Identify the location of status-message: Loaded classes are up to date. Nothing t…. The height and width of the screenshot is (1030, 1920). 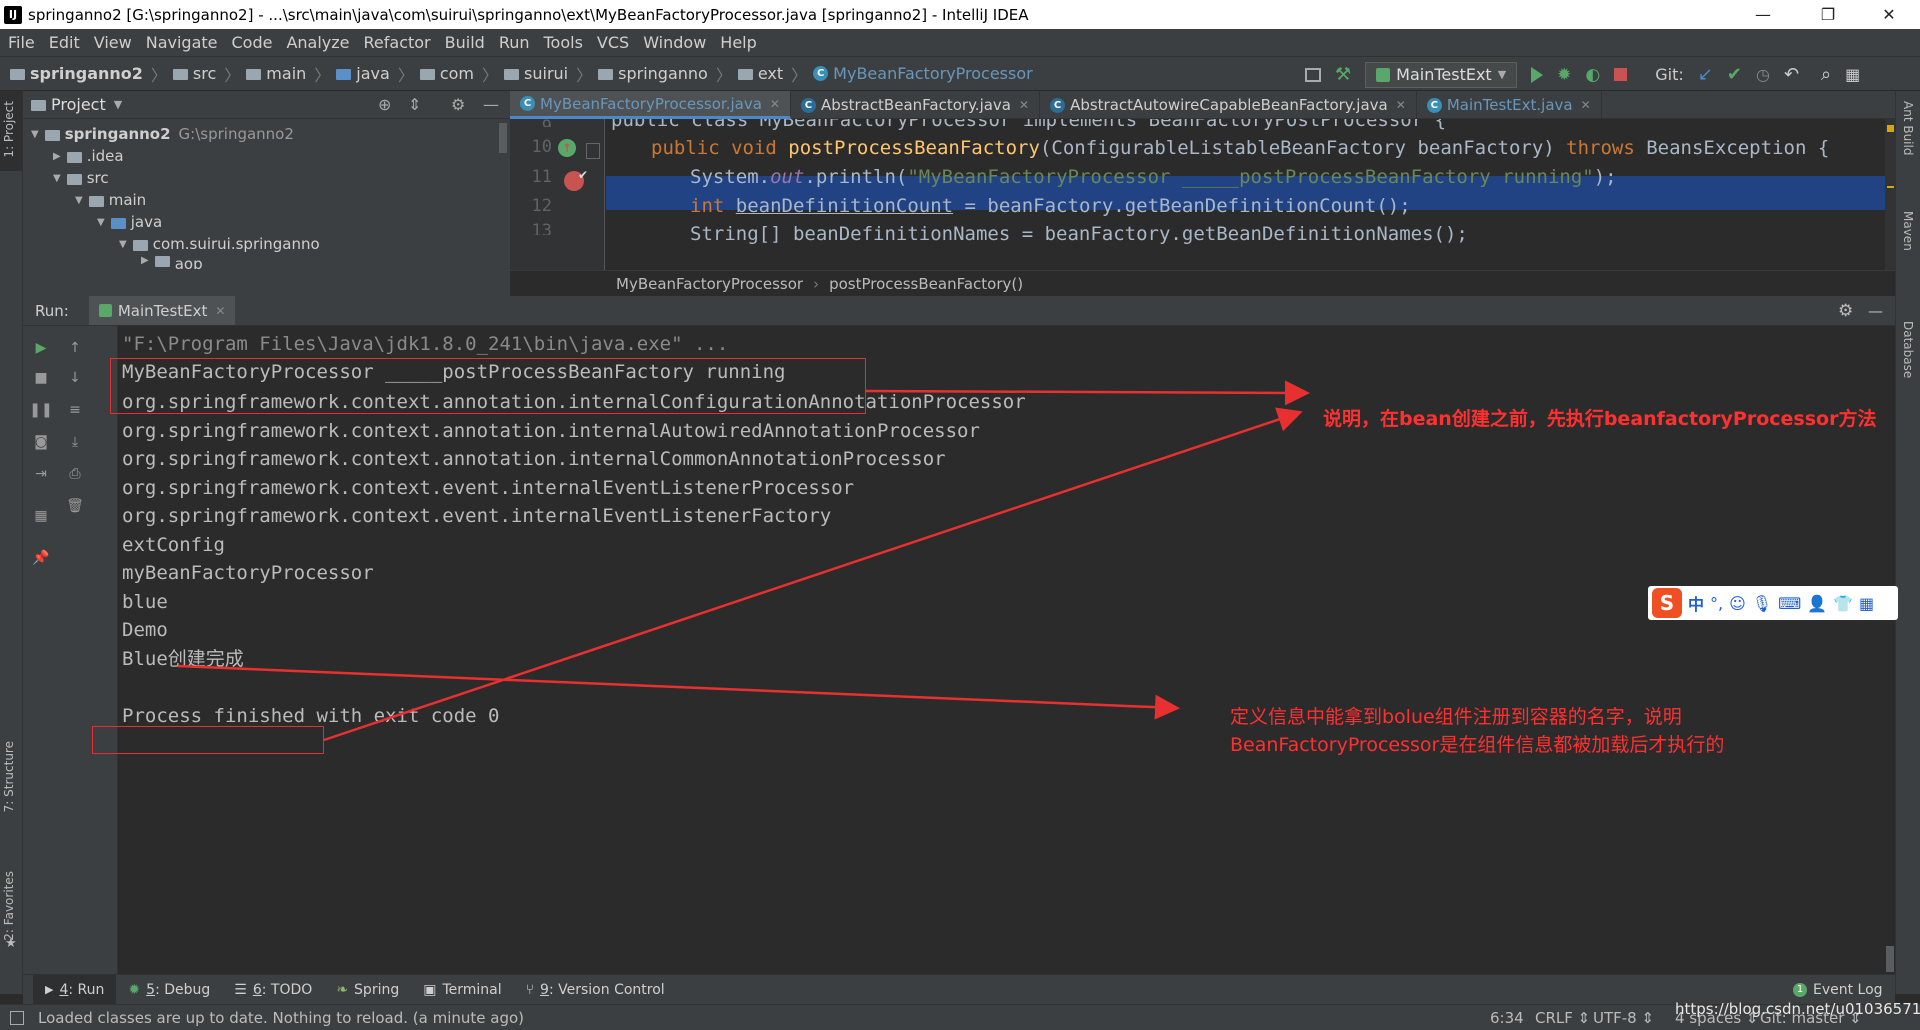
(281, 1017).